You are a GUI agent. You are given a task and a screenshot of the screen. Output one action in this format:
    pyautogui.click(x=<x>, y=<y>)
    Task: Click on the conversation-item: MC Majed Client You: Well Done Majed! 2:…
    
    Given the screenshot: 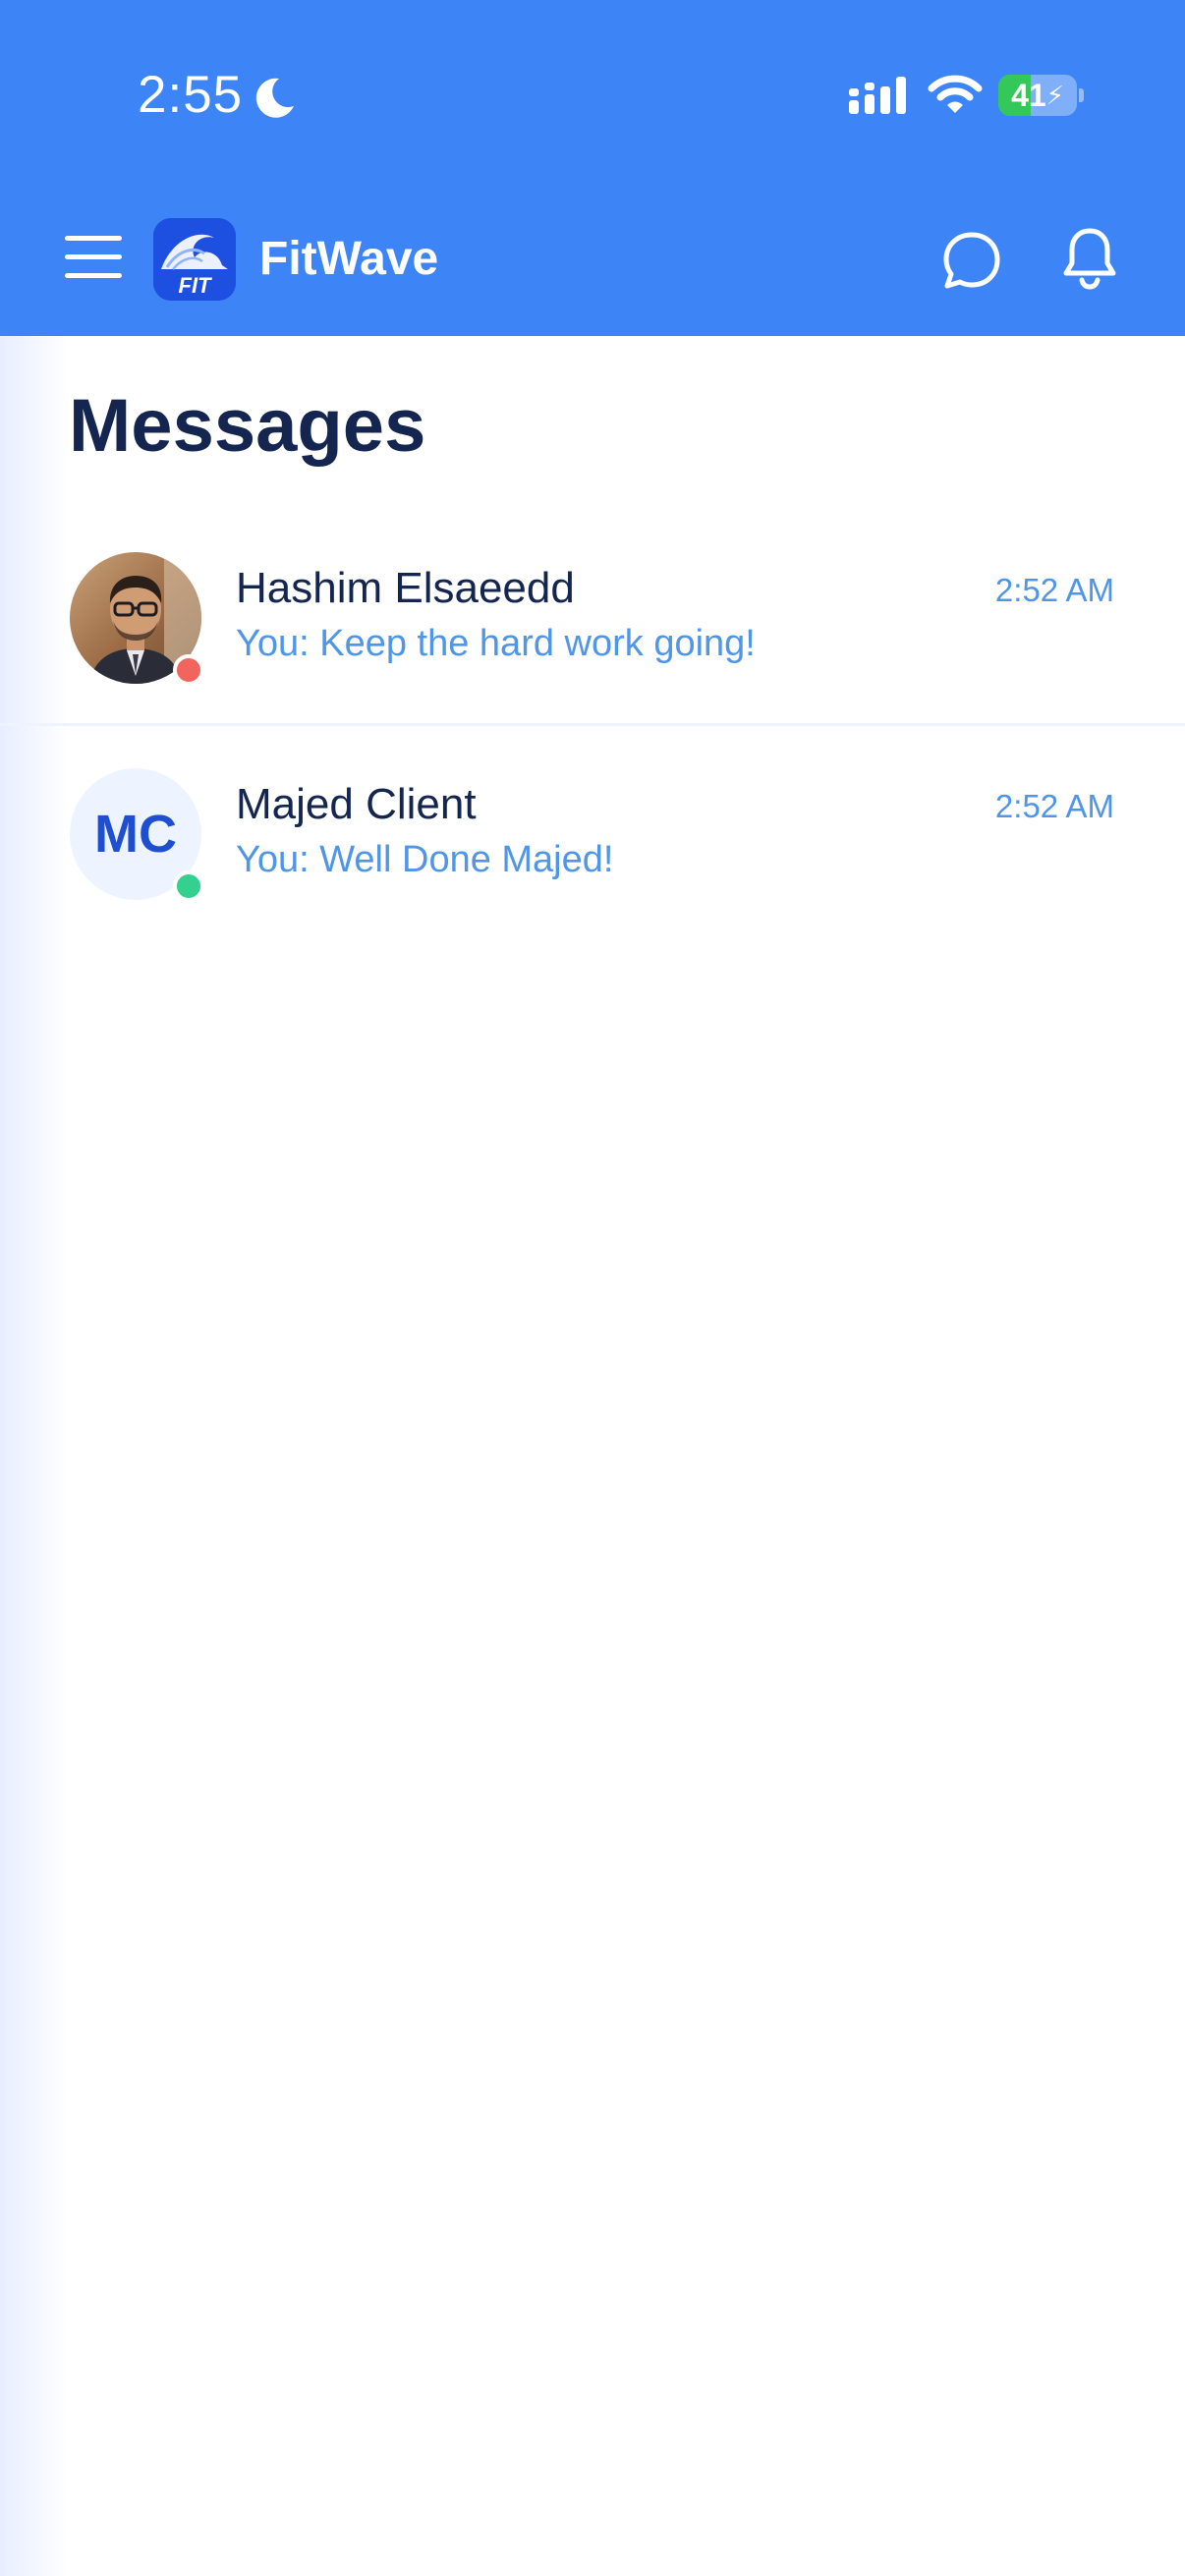 What is the action you would take?
    pyautogui.click(x=592, y=832)
    